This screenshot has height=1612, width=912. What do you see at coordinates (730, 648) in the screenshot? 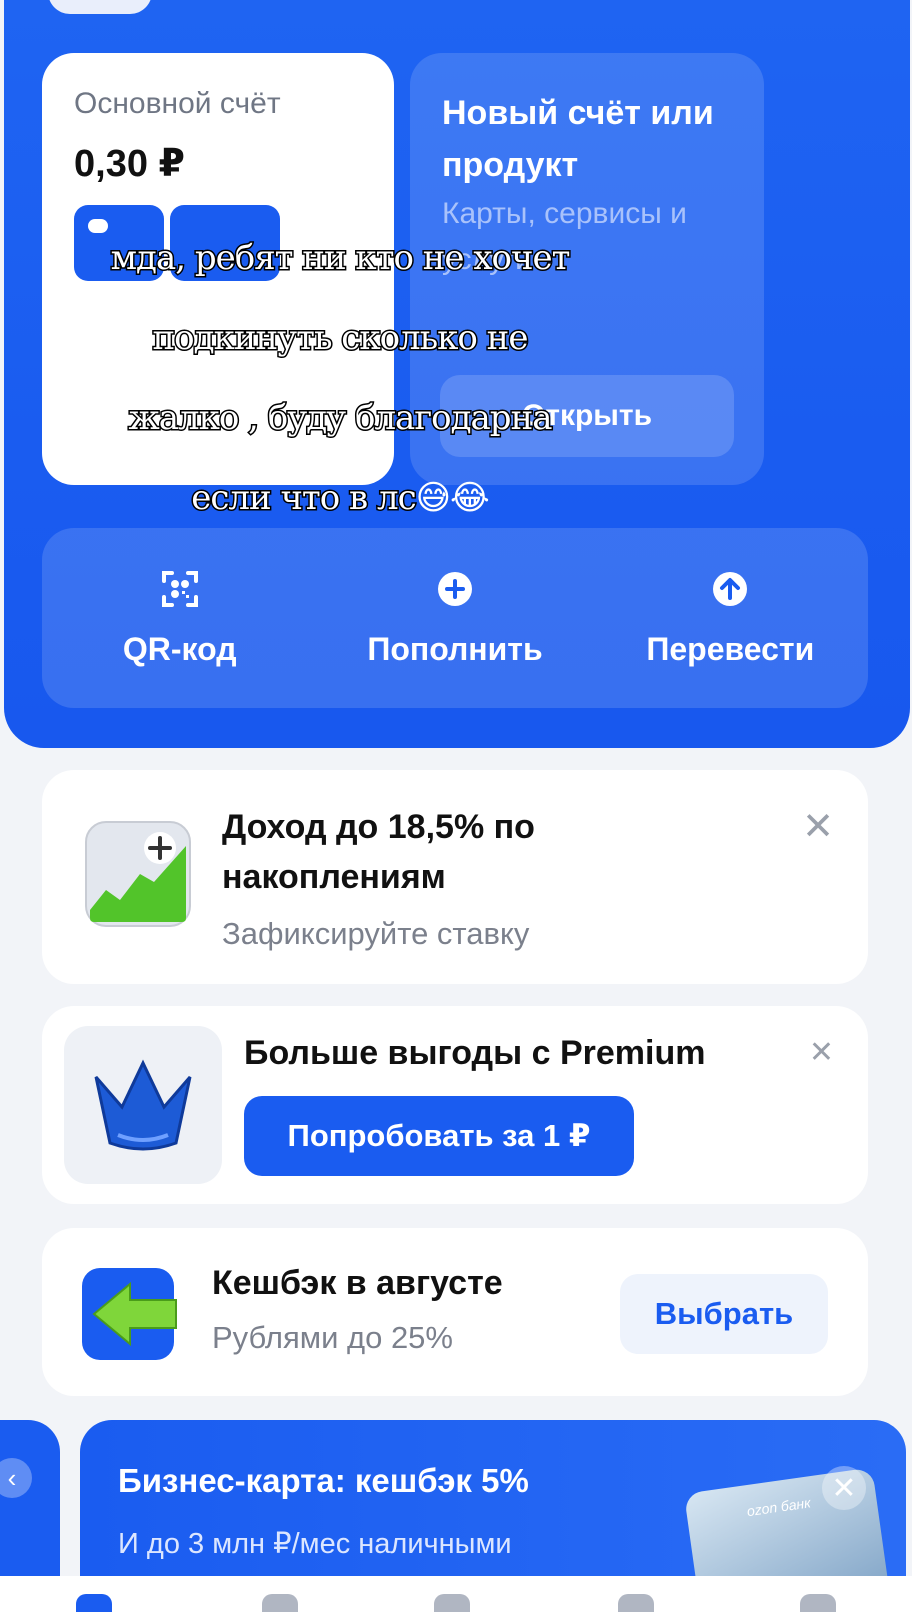
I see `action-label: Перевести` at bounding box center [730, 648].